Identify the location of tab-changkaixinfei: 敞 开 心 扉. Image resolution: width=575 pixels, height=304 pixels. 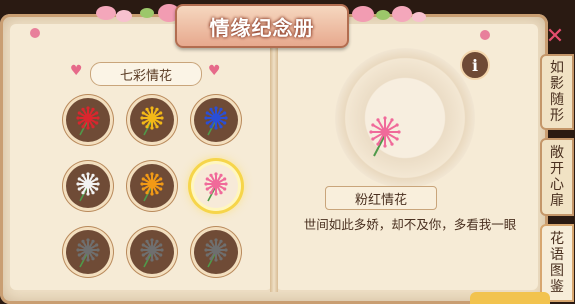
(557, 177).